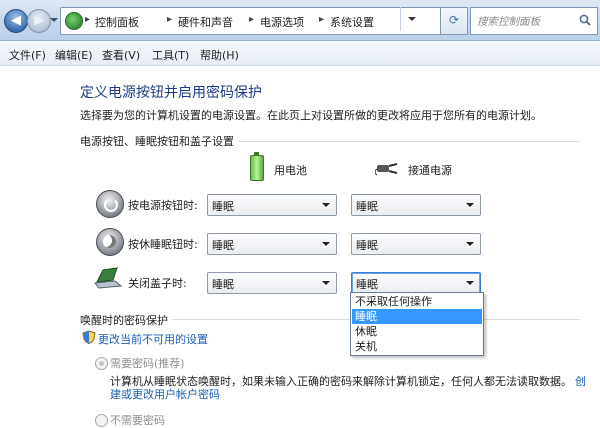 The height and width of the screenshot is (428, 600). I want to click on back-button: ◀, so click(16, 21).